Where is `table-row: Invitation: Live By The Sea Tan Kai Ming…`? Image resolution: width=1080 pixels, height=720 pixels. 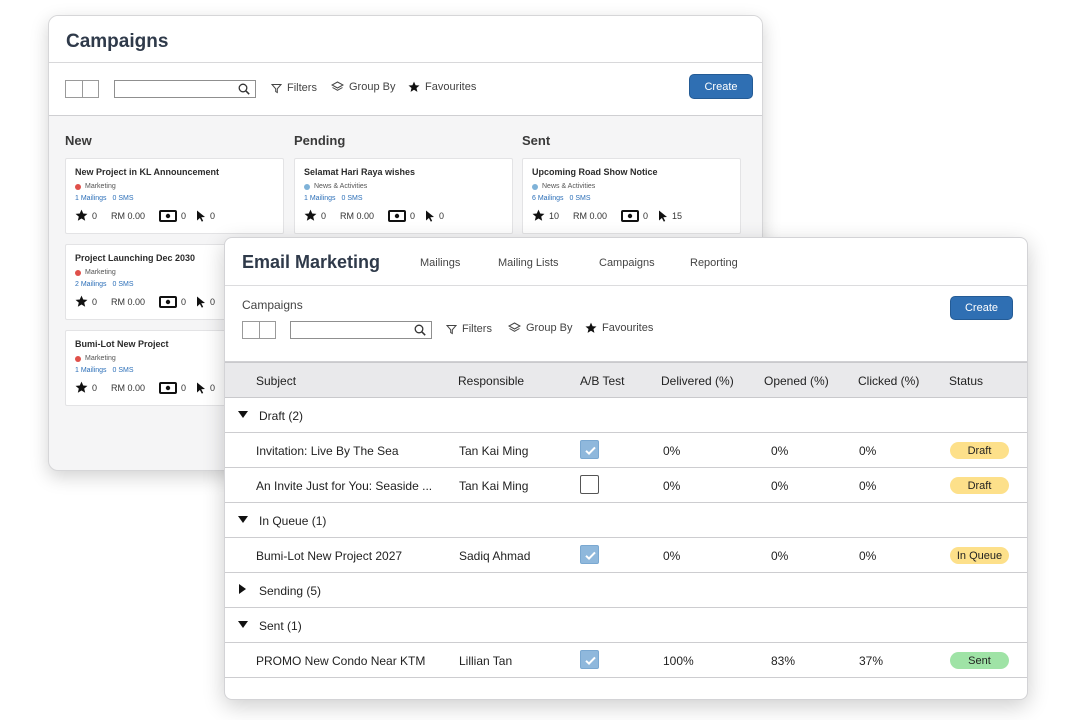
table-row: Invitation: Live By The Sea Tan Kai Ming… is located at coordinates (626, 450).